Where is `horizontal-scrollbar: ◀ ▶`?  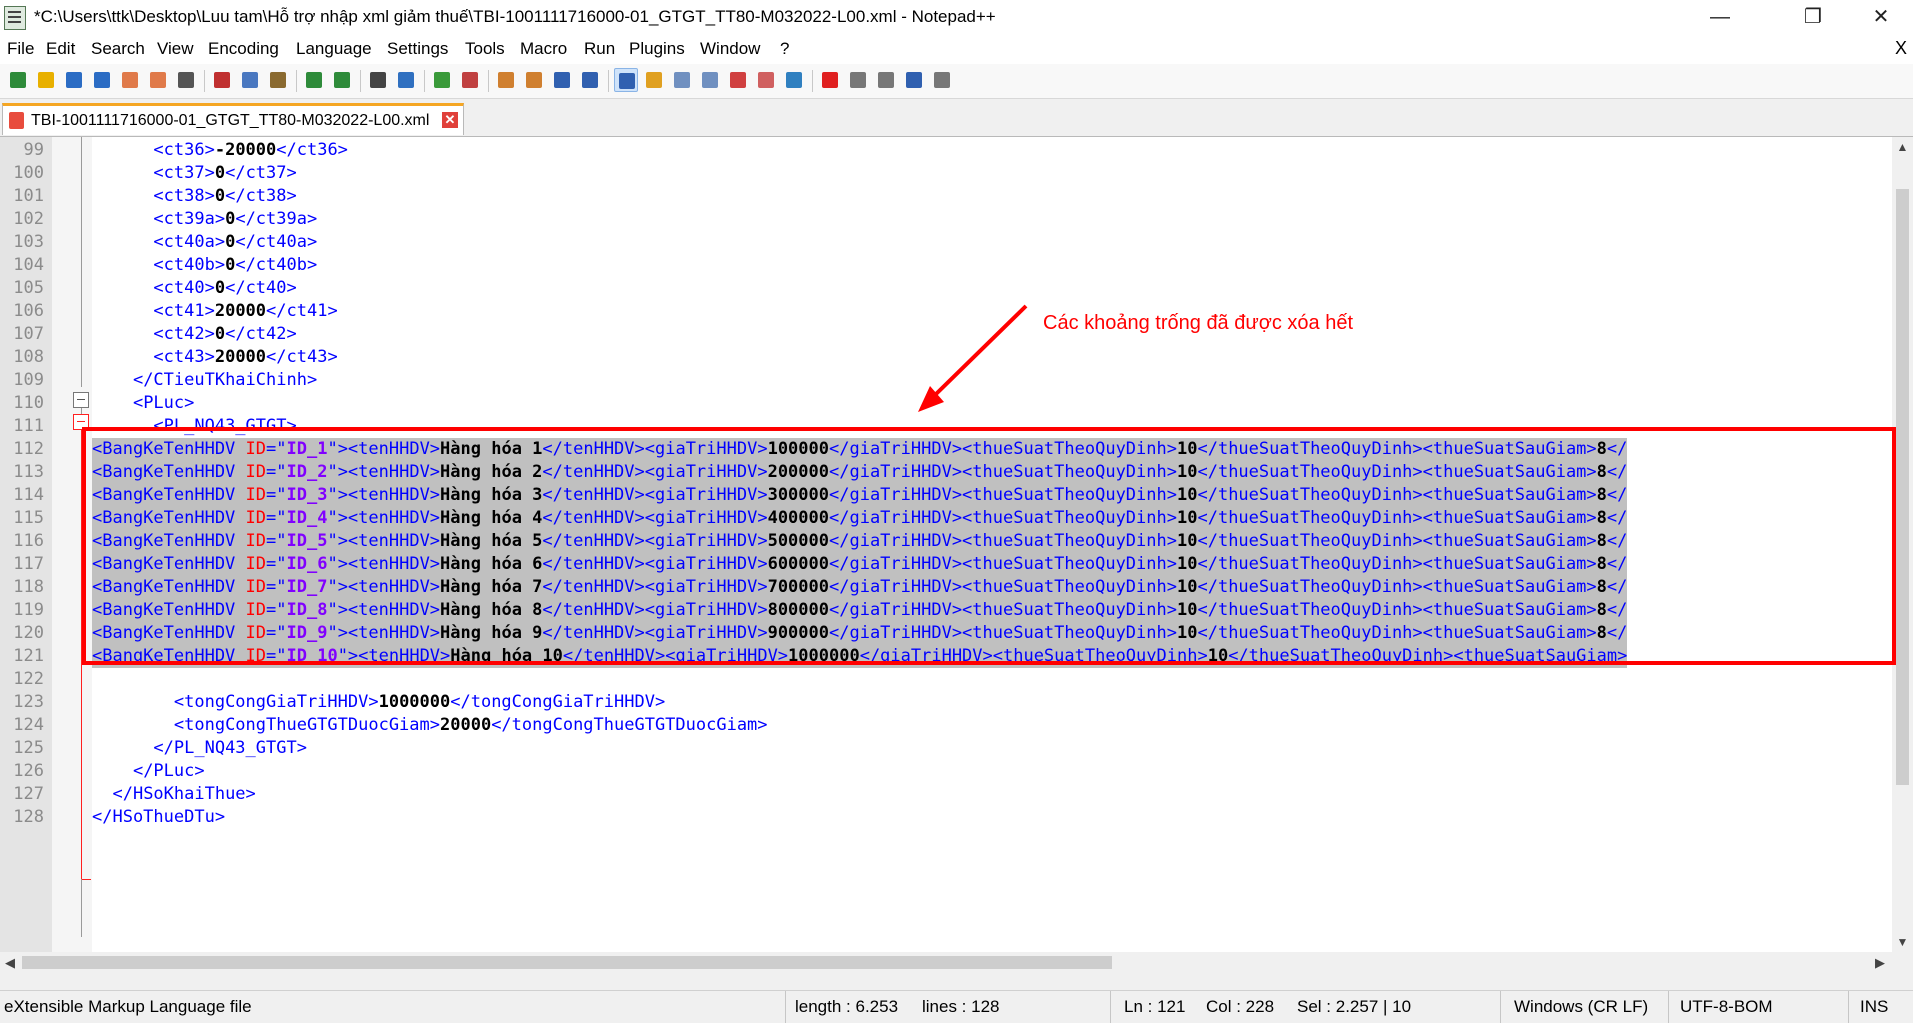 horizontal-scrollbar: ◀ ▶ is located at coordinates (946, 962).